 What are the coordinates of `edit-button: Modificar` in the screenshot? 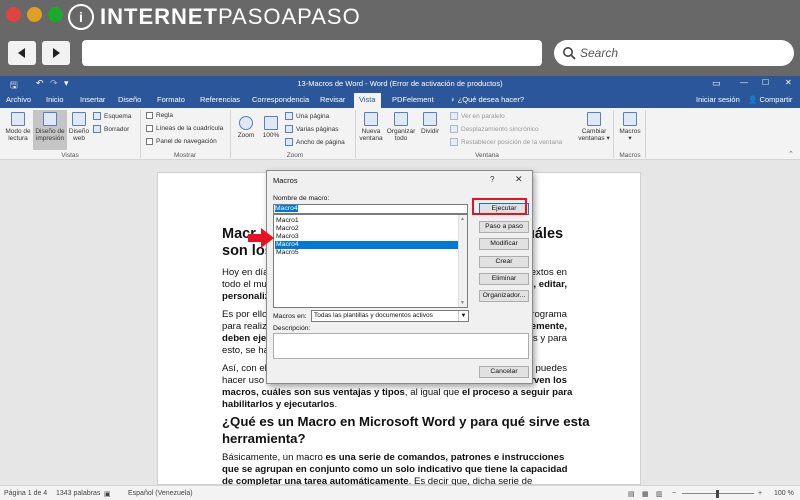 It's located at (504, 244).